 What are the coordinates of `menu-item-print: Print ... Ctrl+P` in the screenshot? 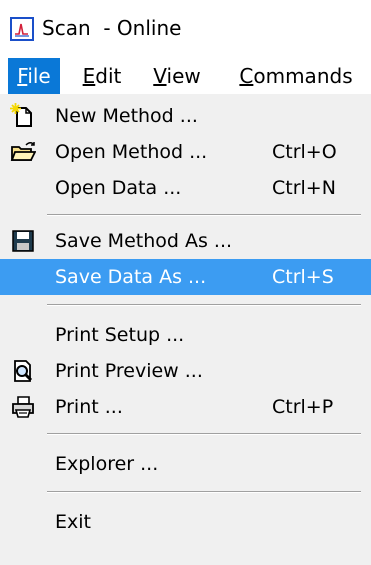 It's located at (185, 407).